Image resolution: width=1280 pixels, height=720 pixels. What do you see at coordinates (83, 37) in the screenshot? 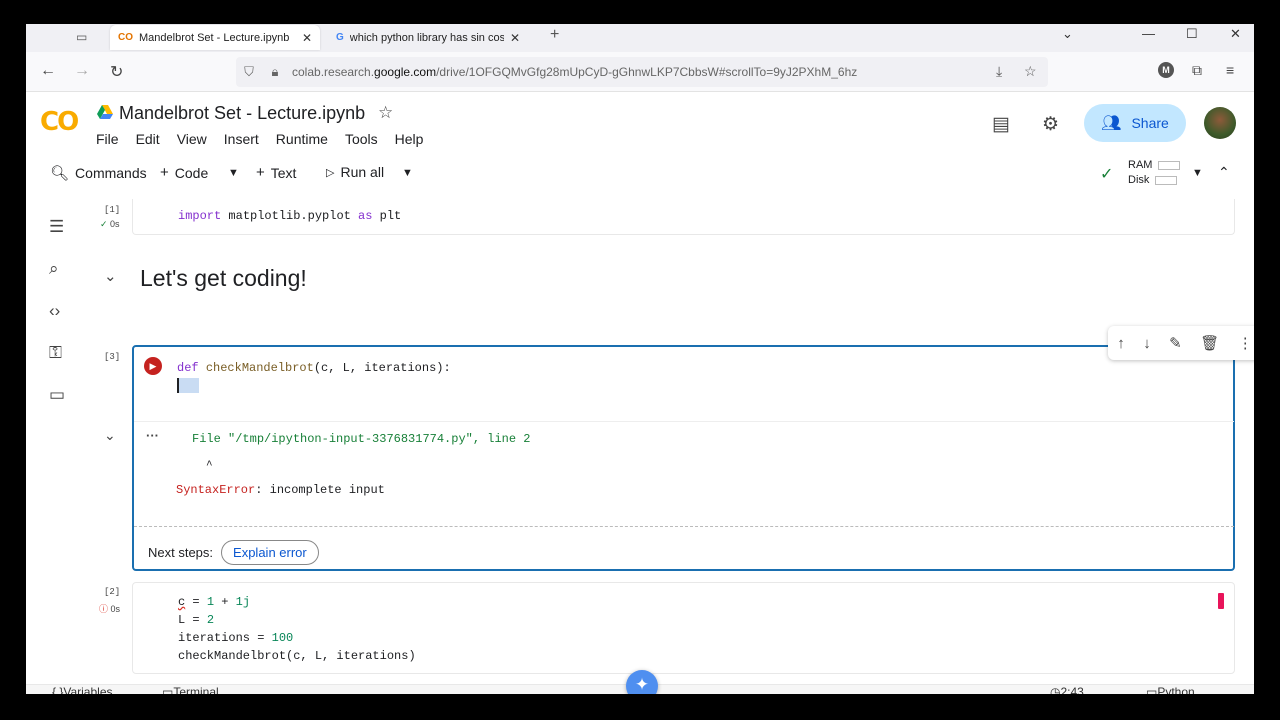
I see `tab-list-icon: ▭` at bounding box center [83, 37].